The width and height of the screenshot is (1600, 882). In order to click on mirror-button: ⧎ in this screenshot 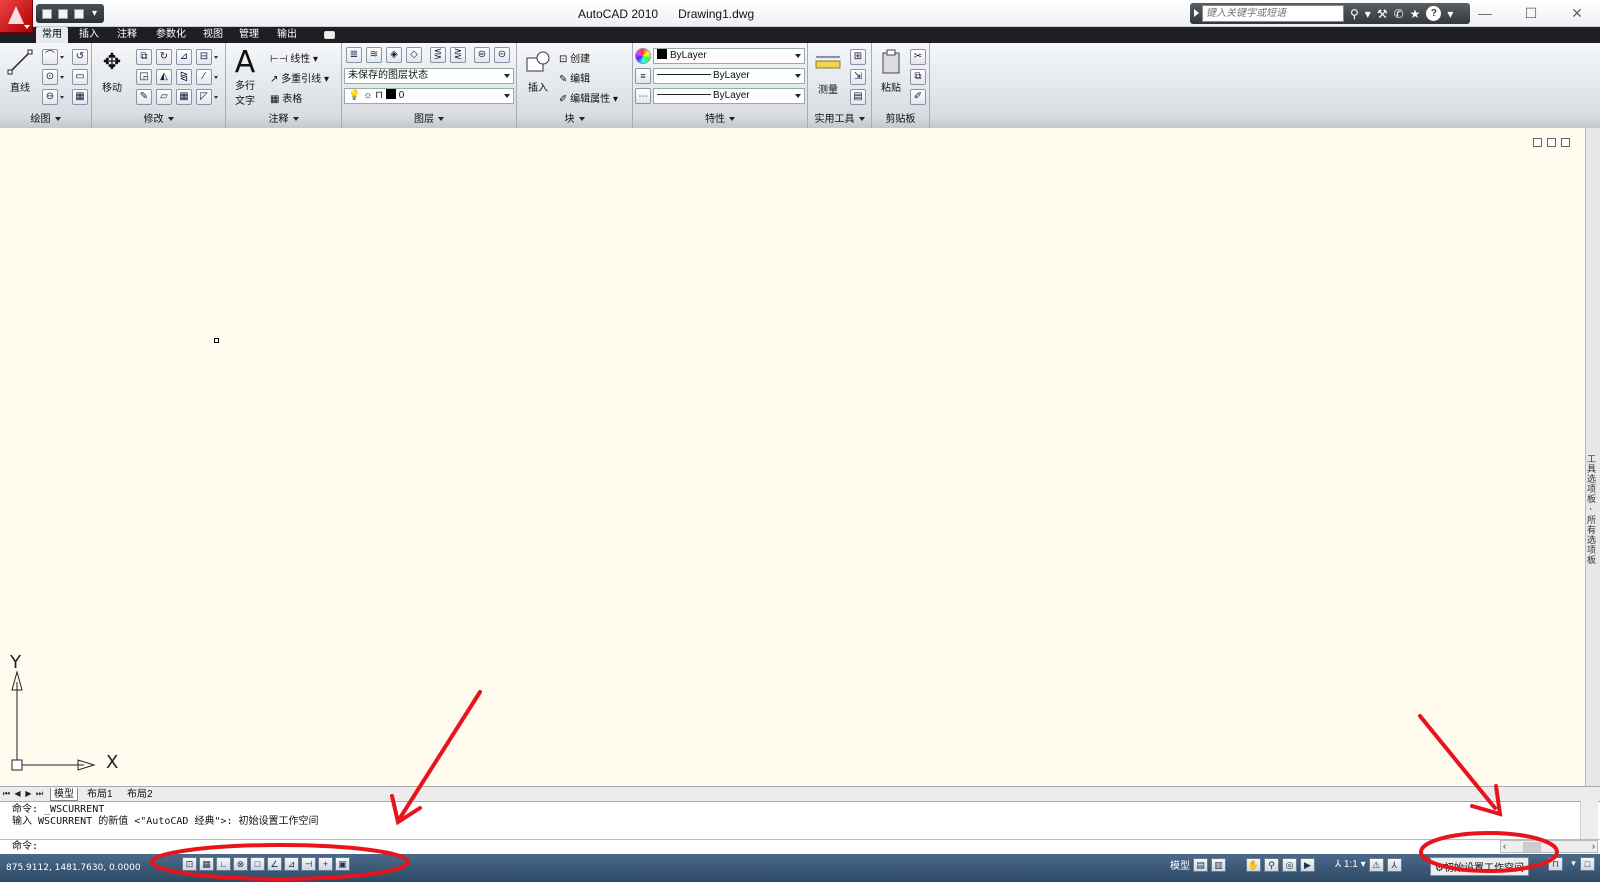, I will do `click(184, 77)`.